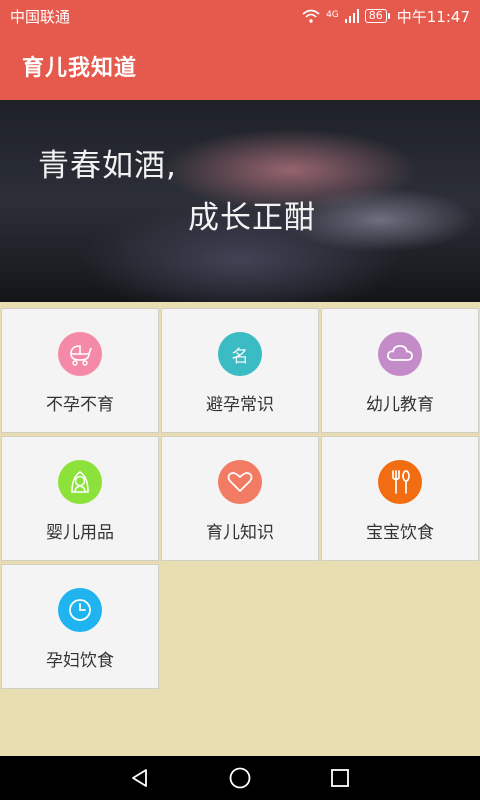  What do you see at coordinates (400, 533) in the screenshot?
I see `tile-label: 宝宝饮食` at bounding box center [400, 533].